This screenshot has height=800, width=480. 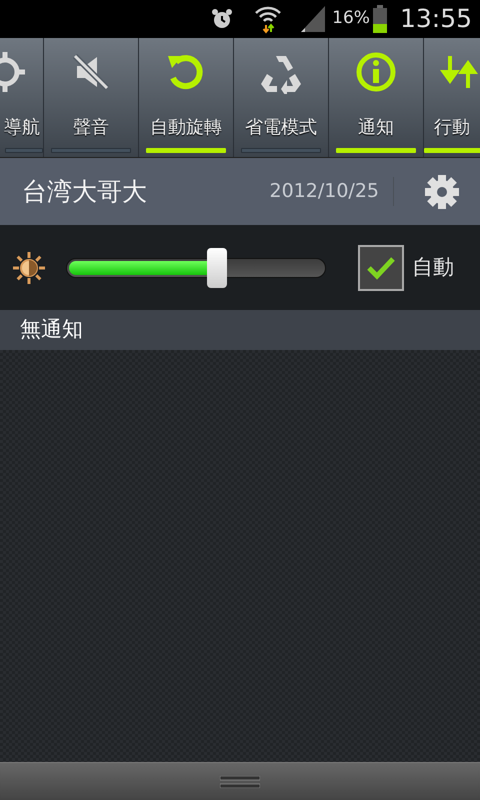 What do you see at coordinates (376, 128) in the screenshot?
I see `toggle-label: 通知` at bounding box center [376, 128].